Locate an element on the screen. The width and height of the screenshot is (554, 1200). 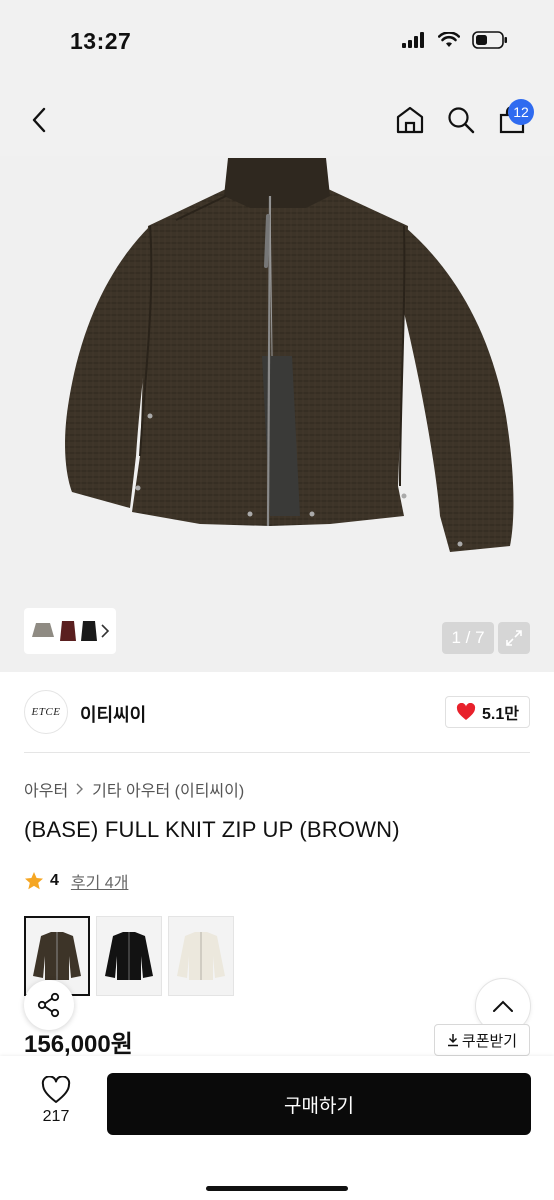
wishlist-count: 217 is located at coordinates (56, 1116).